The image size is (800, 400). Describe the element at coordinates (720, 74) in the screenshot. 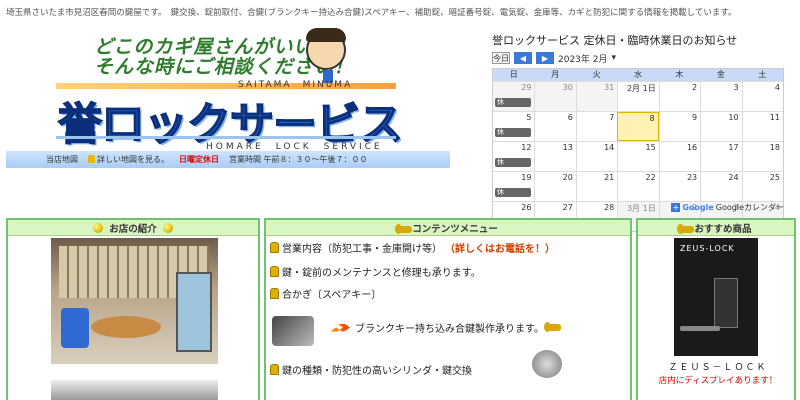

I see `weekday-label: 金` at that location.